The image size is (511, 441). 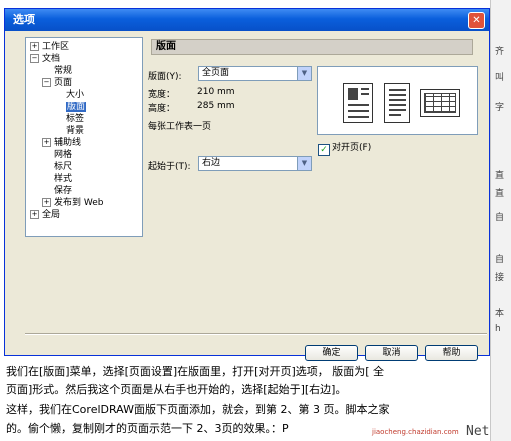 What do you see at coordinates (391, 353) in the screenshot?
I see `cancel-button: 取消` at bounding box center [391, 353].